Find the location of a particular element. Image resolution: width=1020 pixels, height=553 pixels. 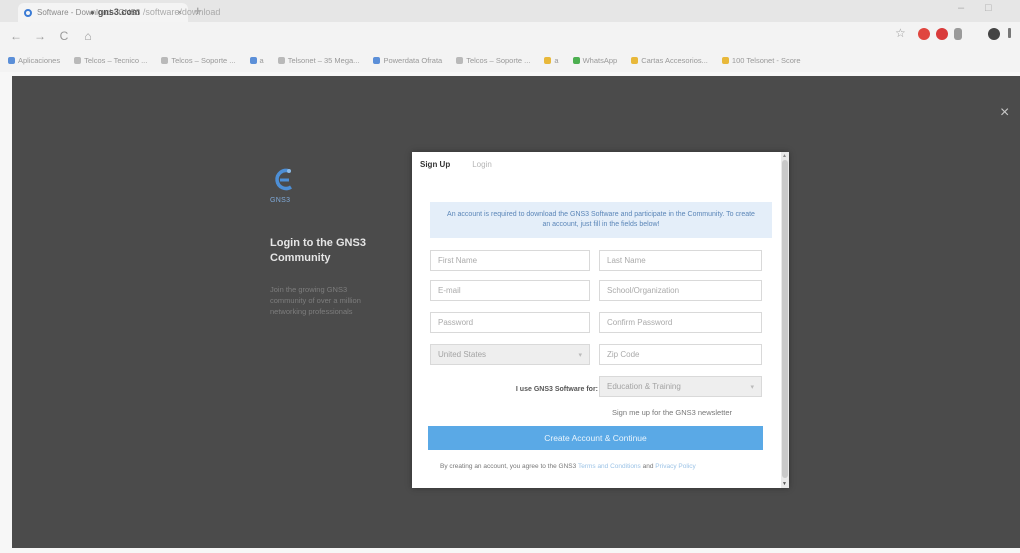

menu-kebab-icon is located at coordinates (1009, 33).